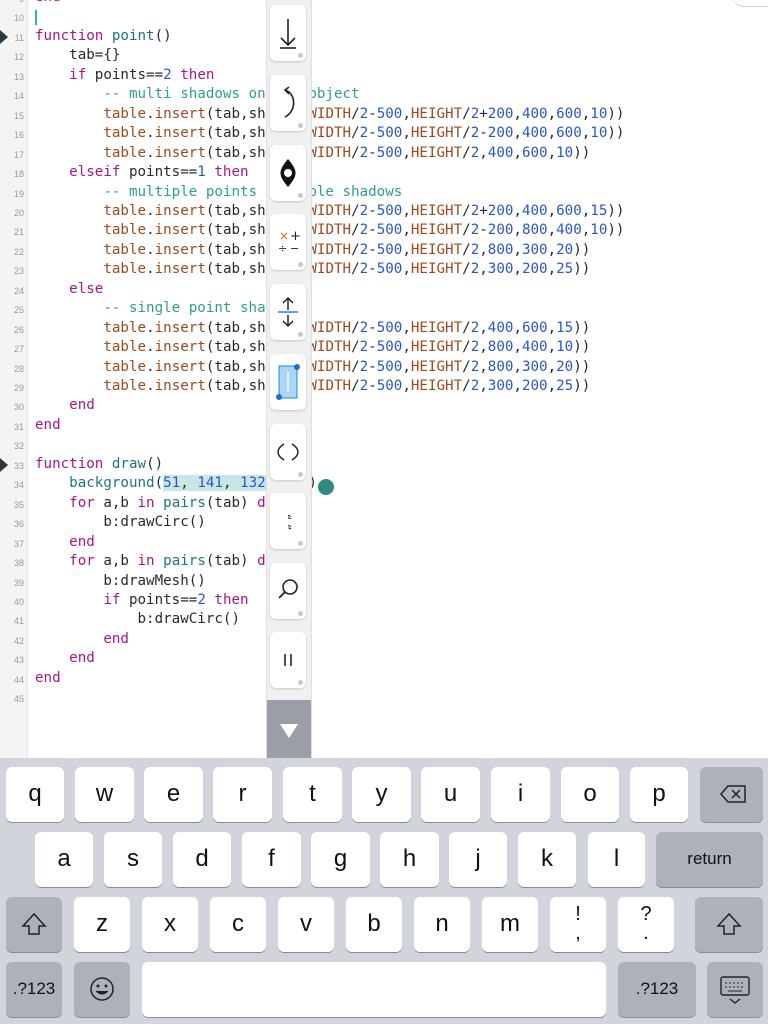 This screenshot has height=1024, width=768. I want to click on color-picker-button, so click(288, 382).